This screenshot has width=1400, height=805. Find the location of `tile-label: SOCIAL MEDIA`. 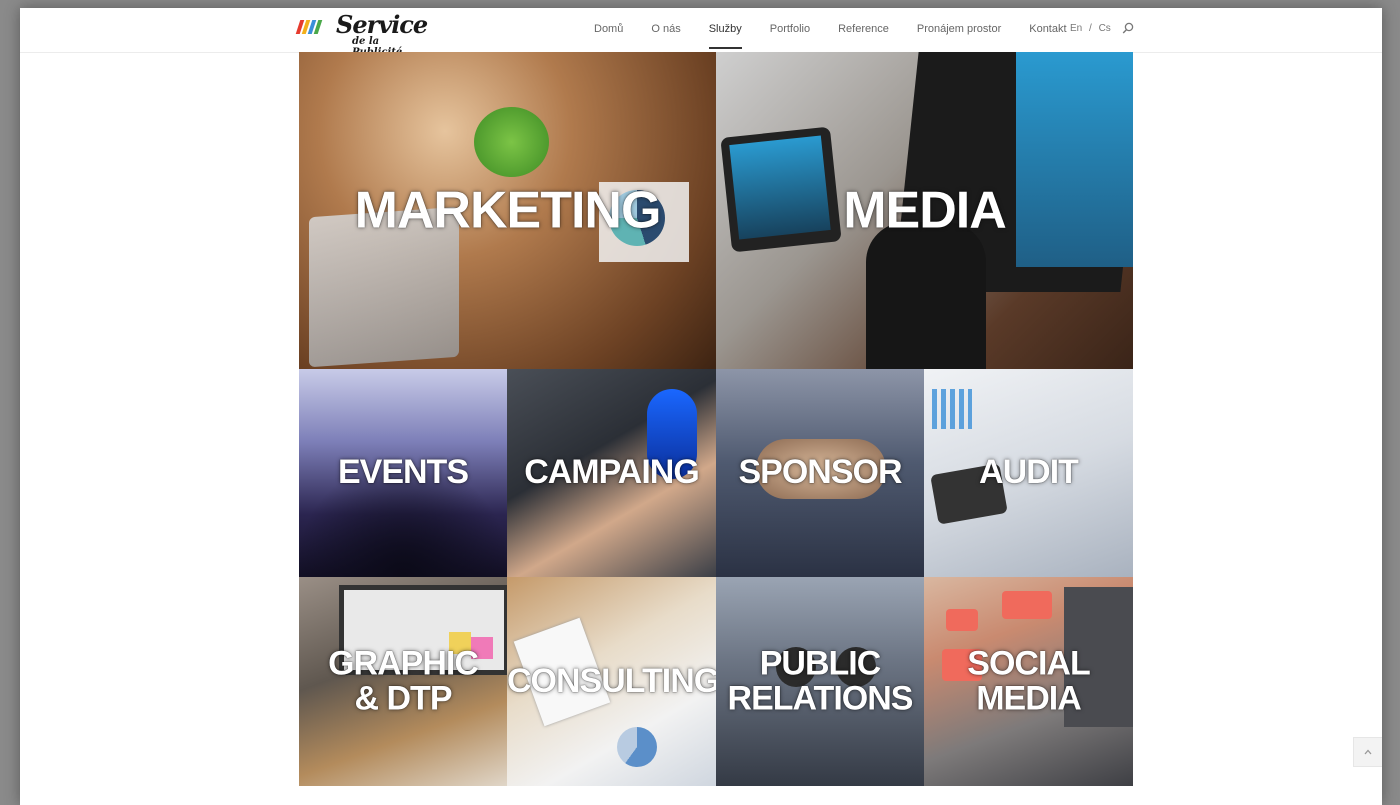

tile-label: SOCIAL MEDIA is located at coordinates (1028, 680).